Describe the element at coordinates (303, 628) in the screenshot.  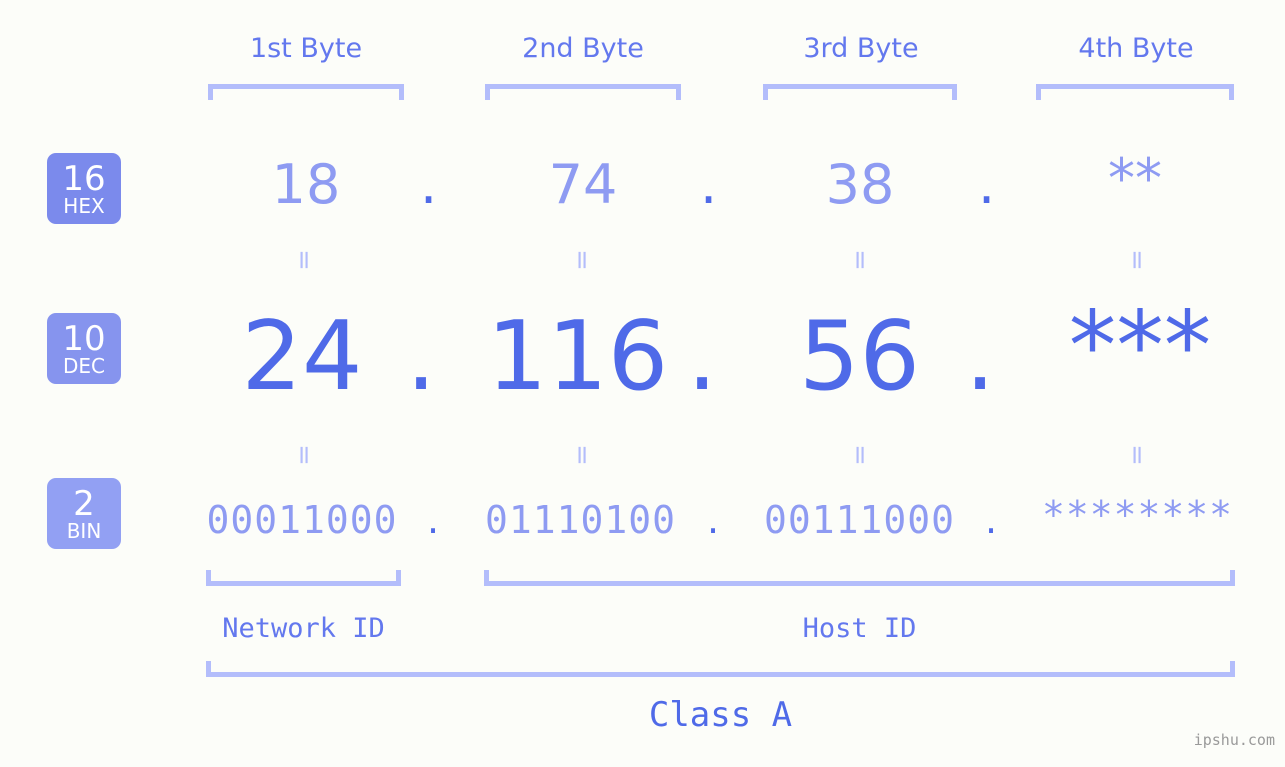
I see `network-id-label: Network ID` at that location.